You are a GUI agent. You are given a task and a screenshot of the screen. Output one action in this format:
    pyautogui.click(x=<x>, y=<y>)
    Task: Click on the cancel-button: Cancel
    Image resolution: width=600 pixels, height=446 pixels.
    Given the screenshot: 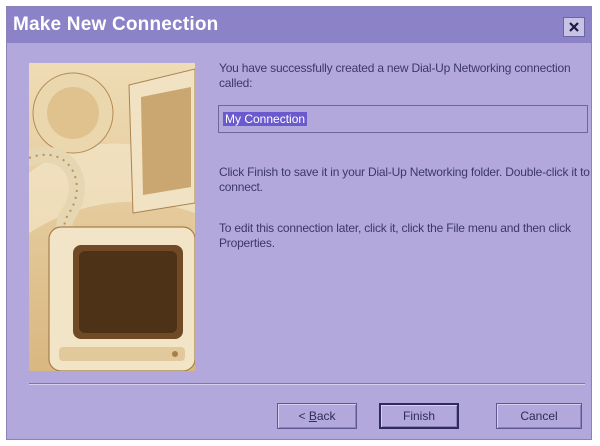 What is the action you would take?
    pyautogui.click(x=539, y=416)
    